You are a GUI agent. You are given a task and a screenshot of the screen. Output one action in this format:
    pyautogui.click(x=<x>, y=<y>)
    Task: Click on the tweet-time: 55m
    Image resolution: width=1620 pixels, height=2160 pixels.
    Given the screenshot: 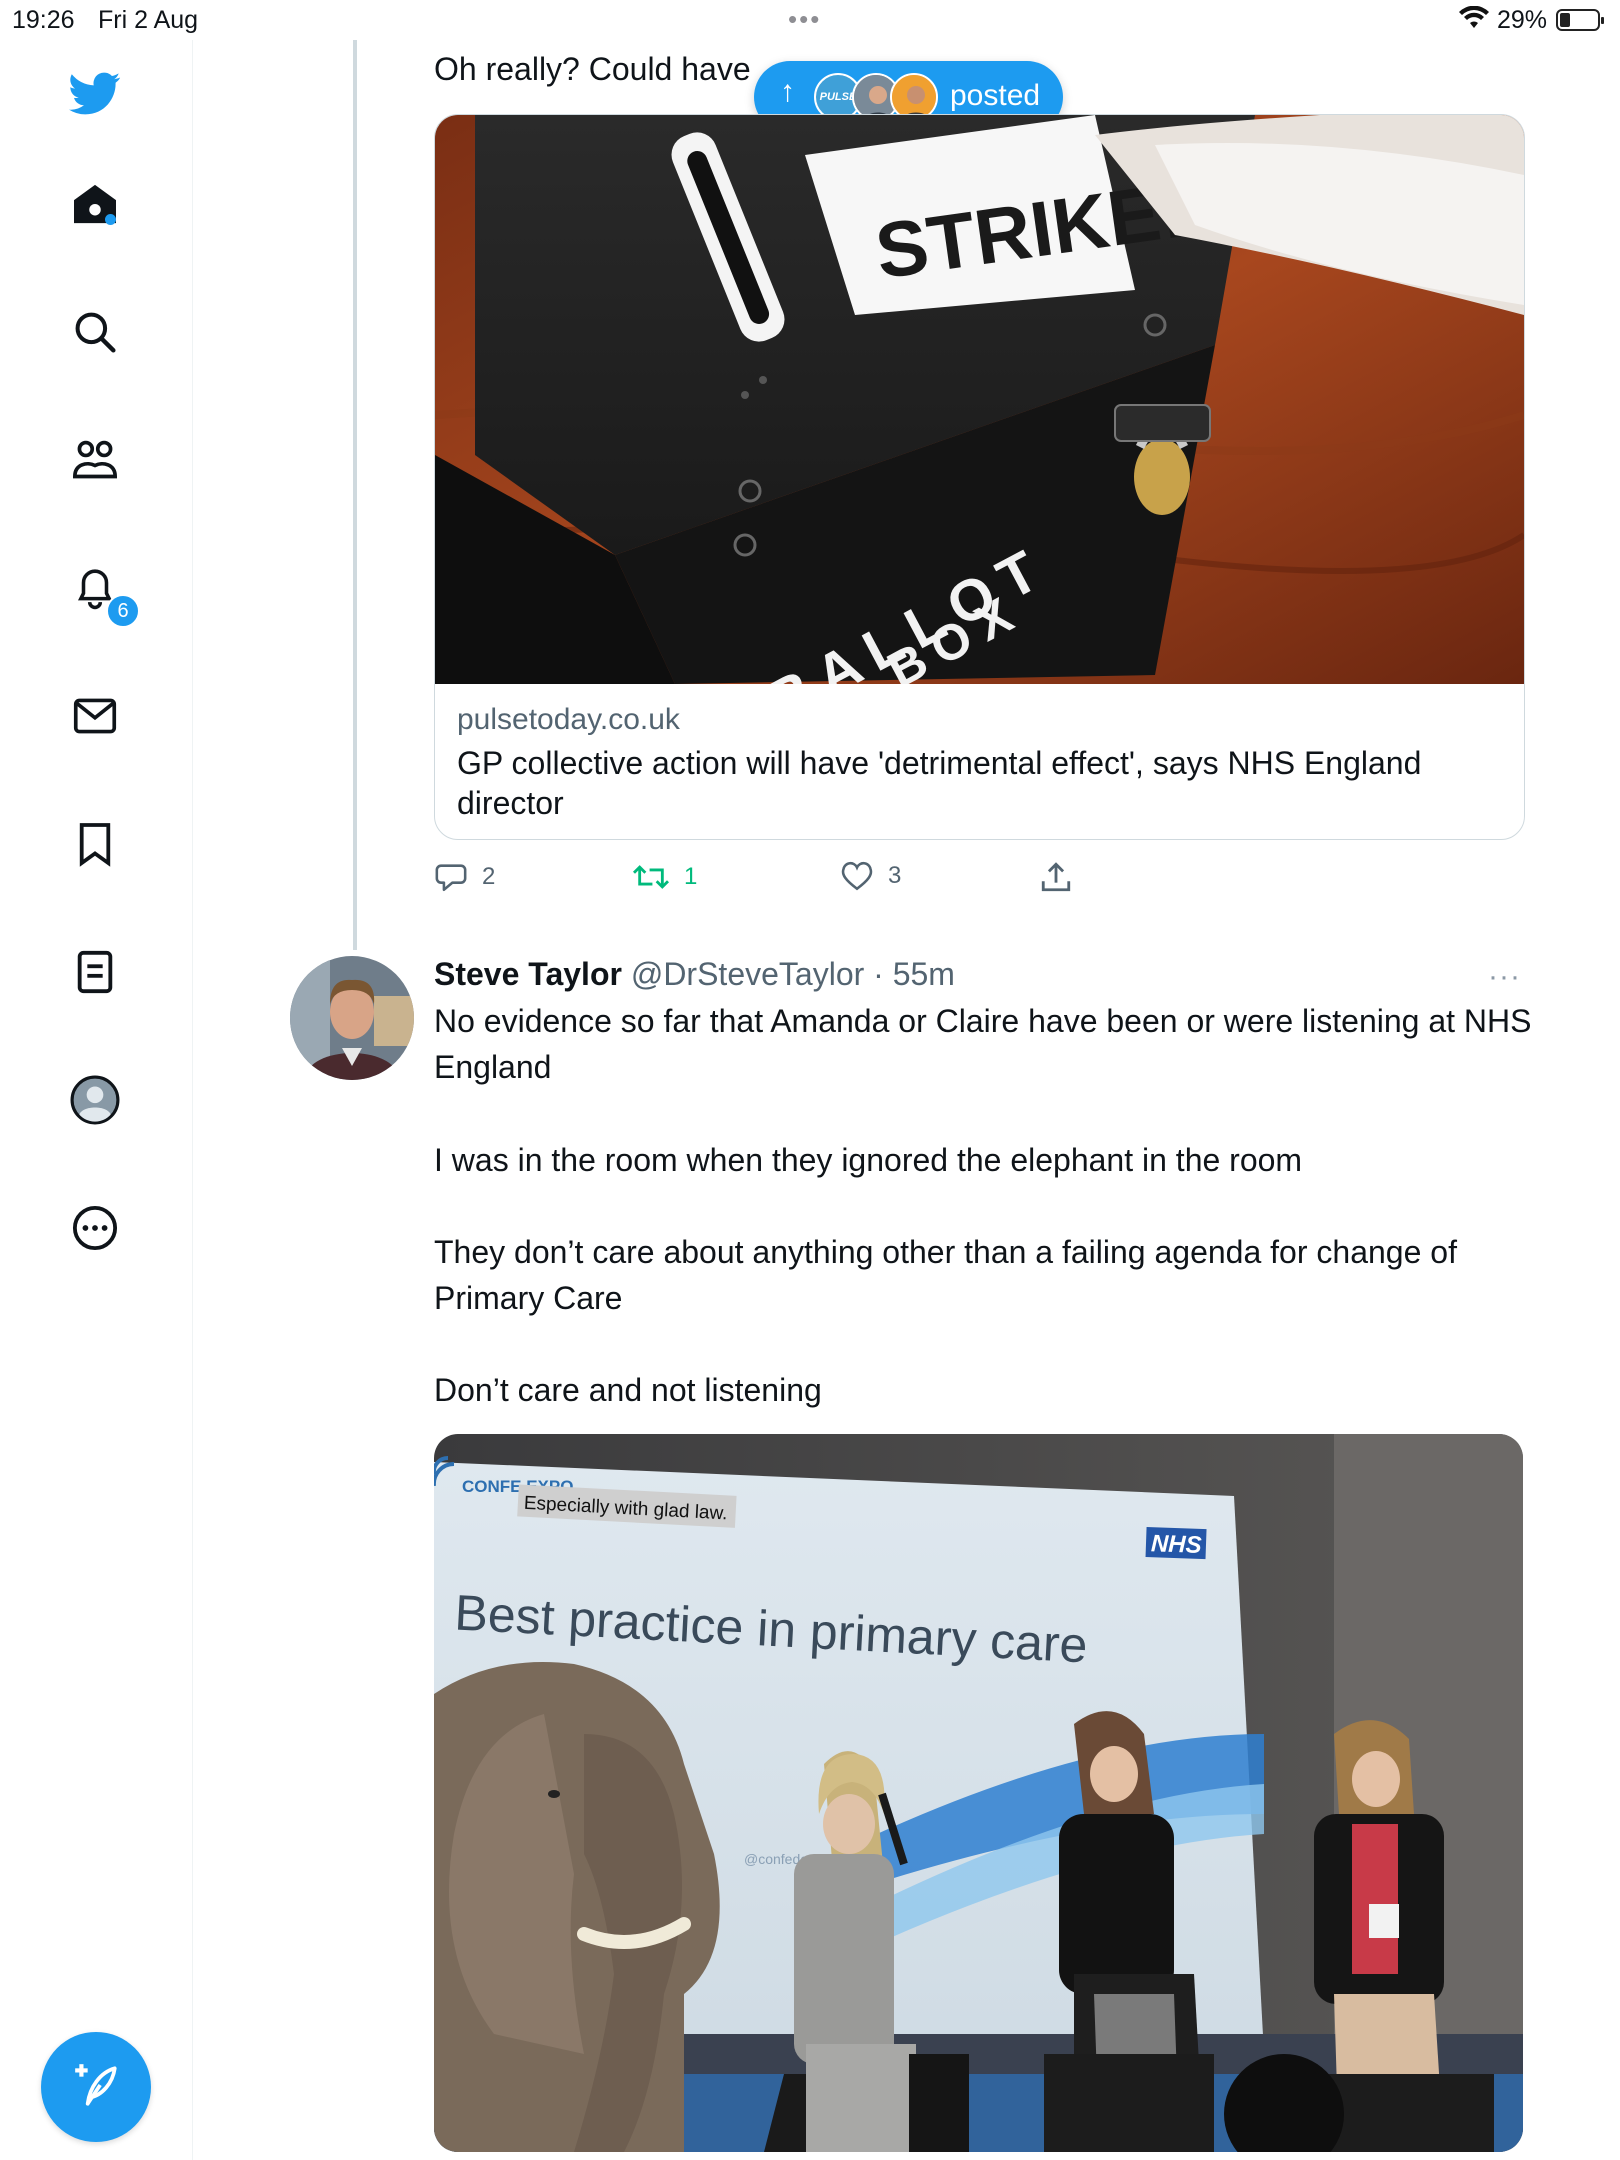 What is the action you would take?
    pyautogui.click(x=924, y=974)
    